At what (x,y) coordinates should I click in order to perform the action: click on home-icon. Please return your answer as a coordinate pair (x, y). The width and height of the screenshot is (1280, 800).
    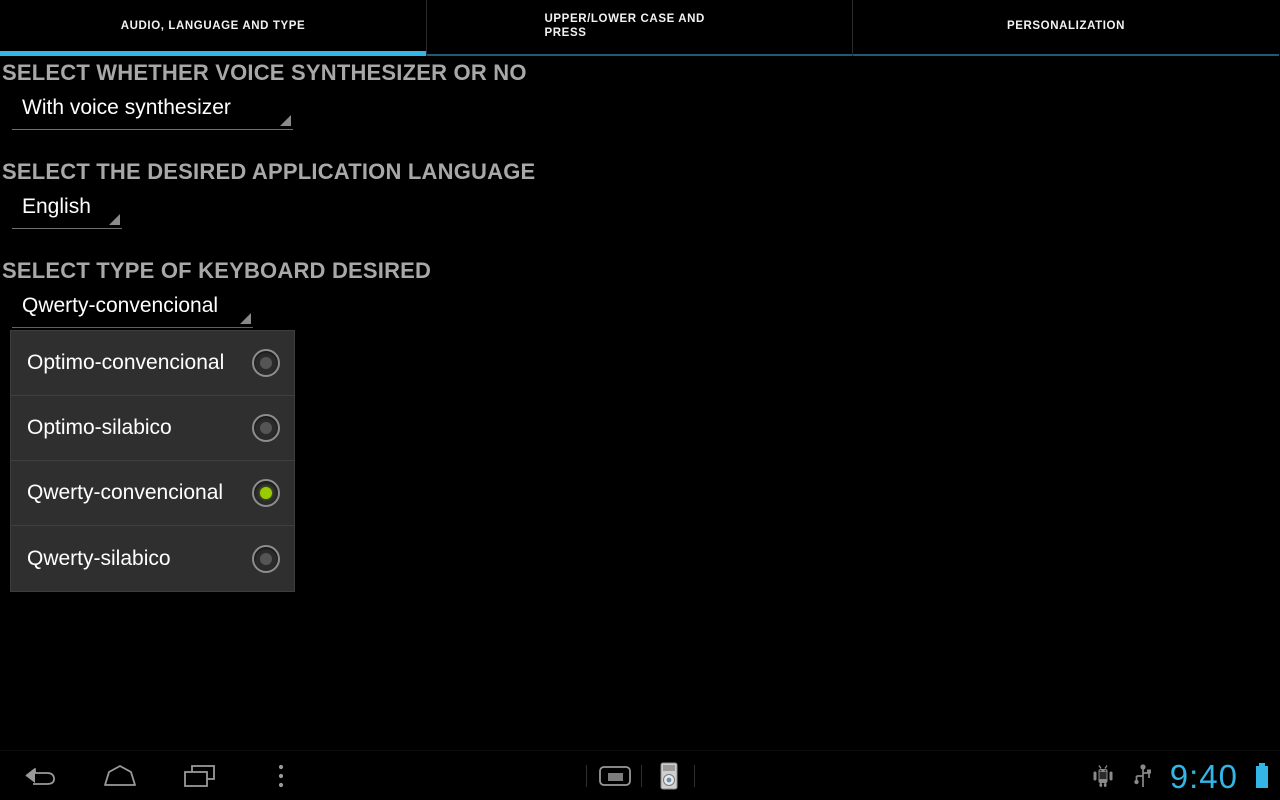
    Looking at the image, I should click on (120, 775).